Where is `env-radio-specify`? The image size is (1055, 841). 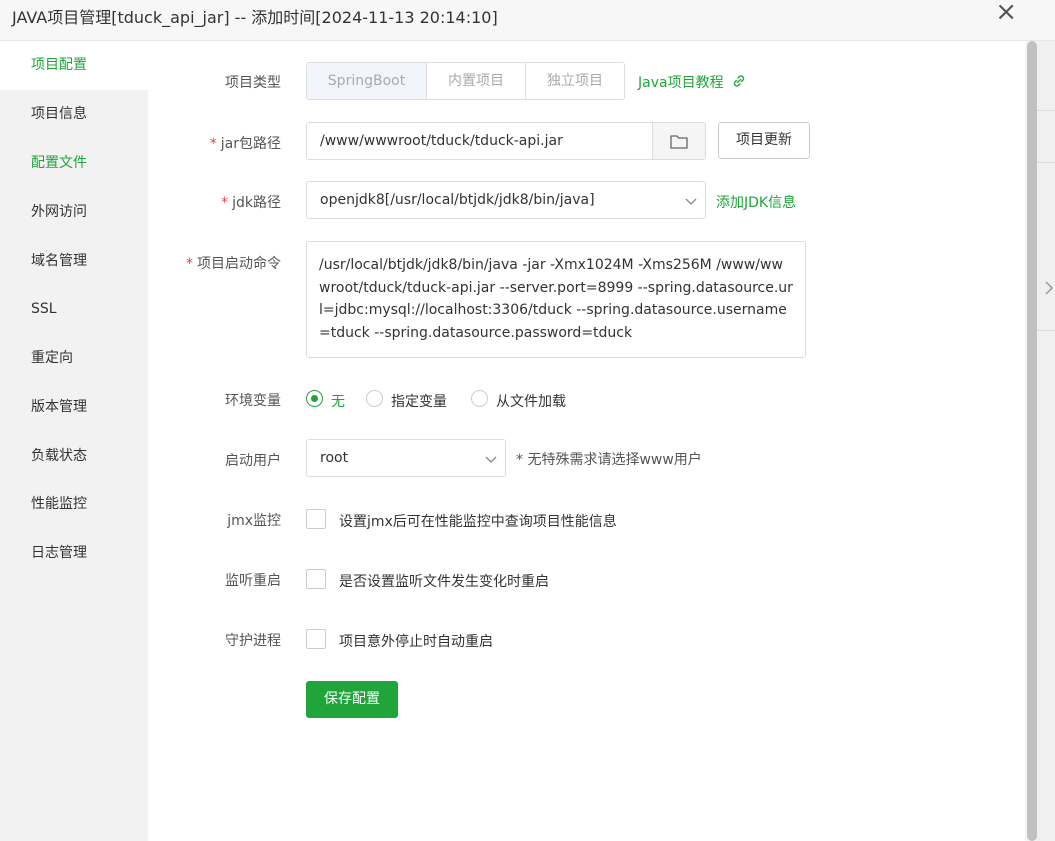 env-radio-specify is located at coordinates (374, 398).